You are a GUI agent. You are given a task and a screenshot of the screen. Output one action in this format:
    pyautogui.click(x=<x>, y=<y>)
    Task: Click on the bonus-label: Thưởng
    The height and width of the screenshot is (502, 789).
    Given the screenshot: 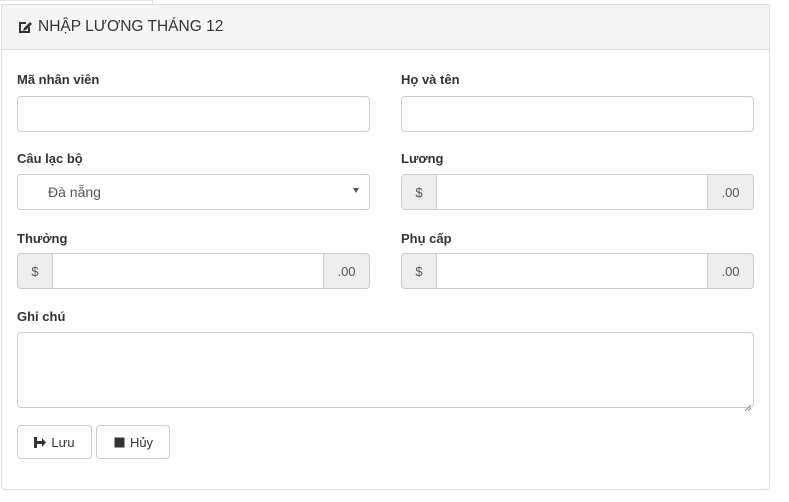 What is the action you would take?
    pyautogui.click(x=42, y=238)
    